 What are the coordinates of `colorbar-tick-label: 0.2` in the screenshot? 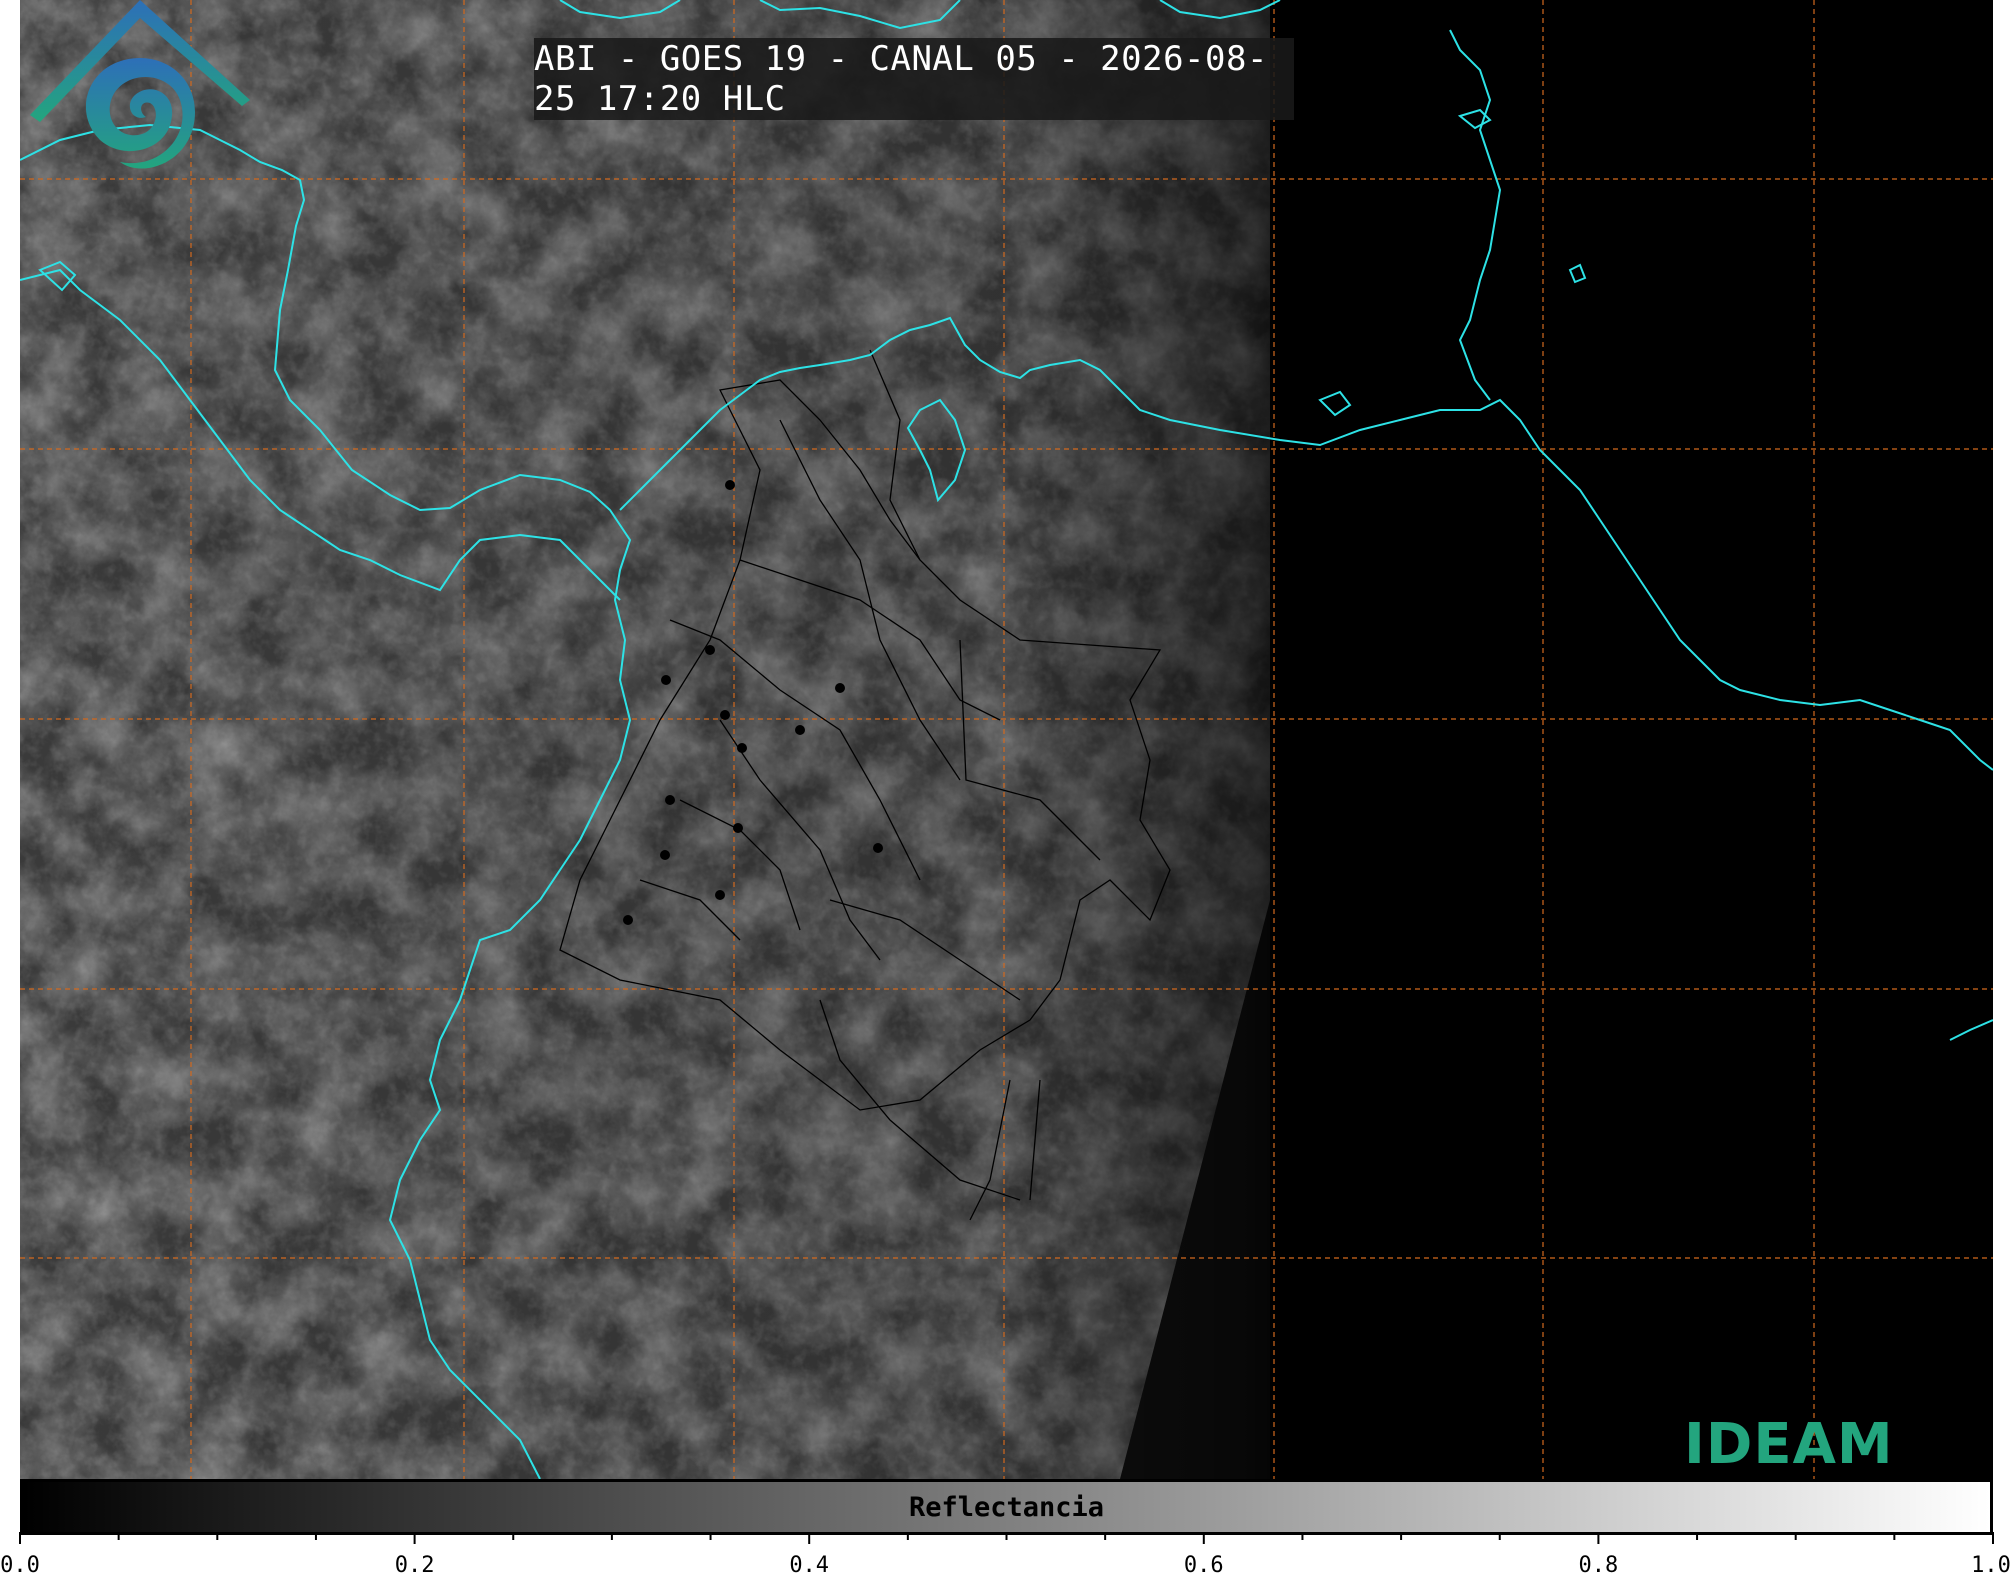 It's located at (414, 1565).